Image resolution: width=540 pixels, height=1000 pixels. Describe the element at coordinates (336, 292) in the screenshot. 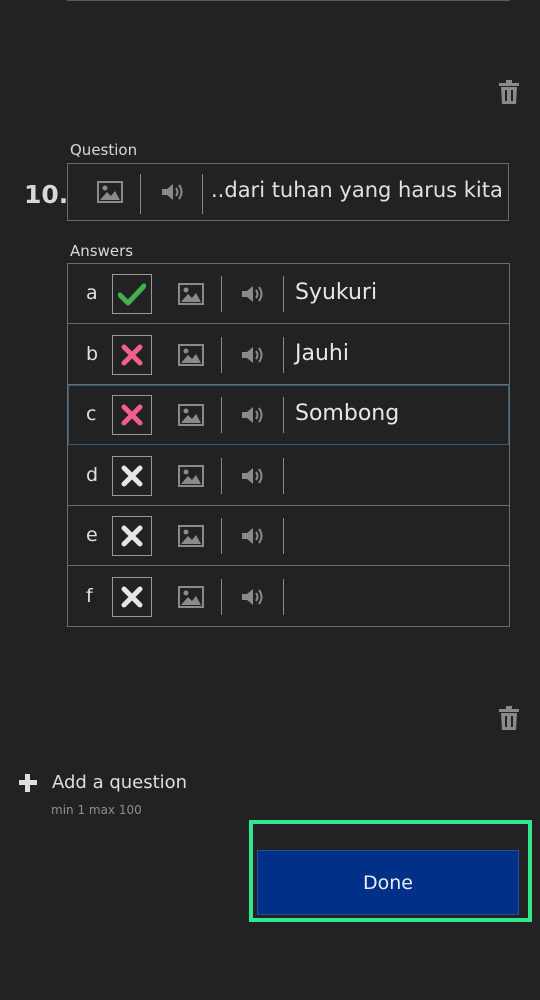

I see `answer-input: Syukuri` at that location.